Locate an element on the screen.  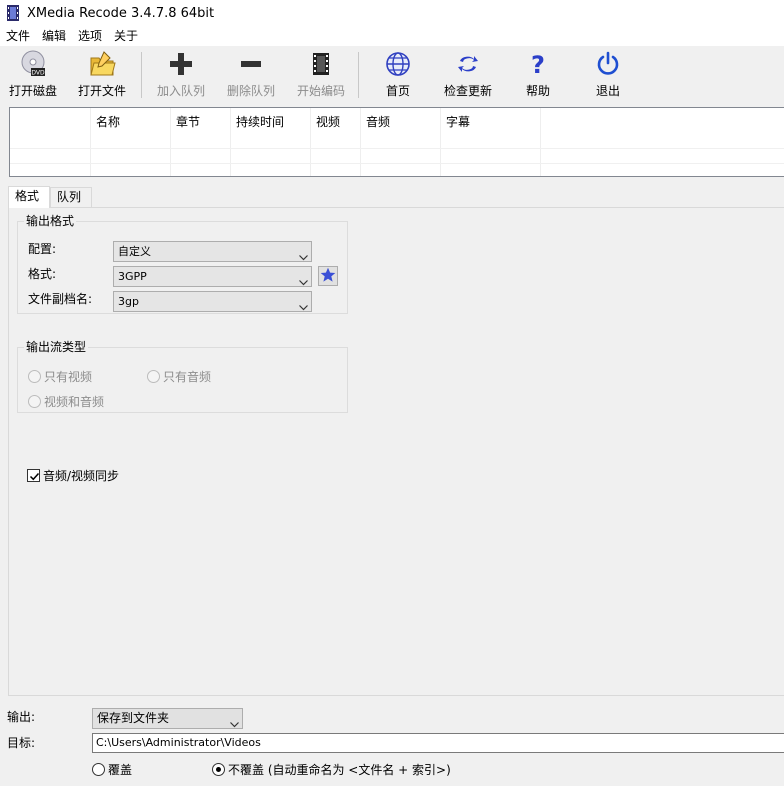
av-sync-checkbox: 音频/视频同步 is located at coordinates (73, 475).